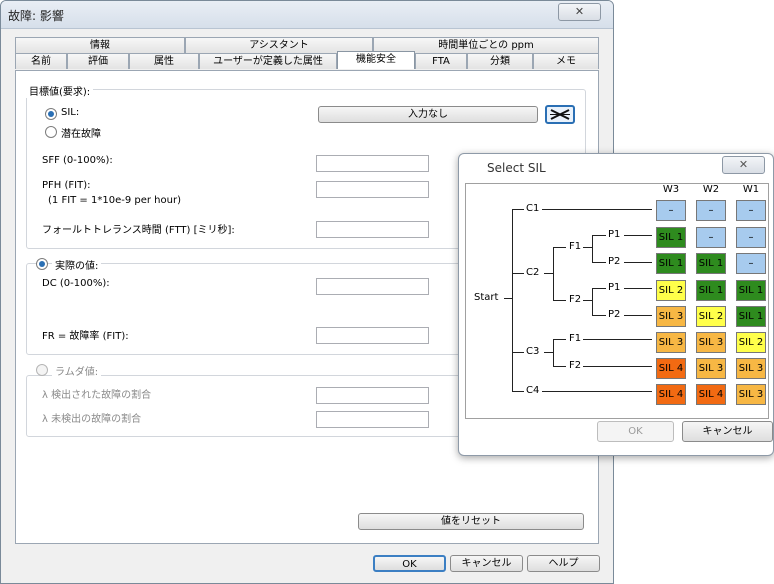  I want to click on latent-fault-radio, so click(51, 132).